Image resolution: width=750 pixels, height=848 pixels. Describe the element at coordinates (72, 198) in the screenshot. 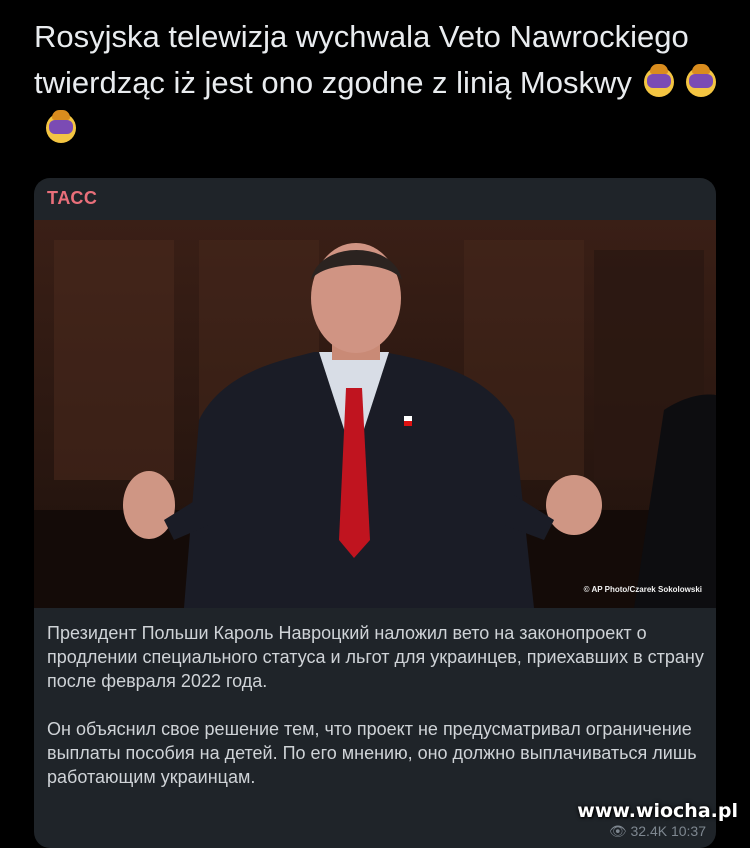

I see `channel-name: ТАСС` at that location.